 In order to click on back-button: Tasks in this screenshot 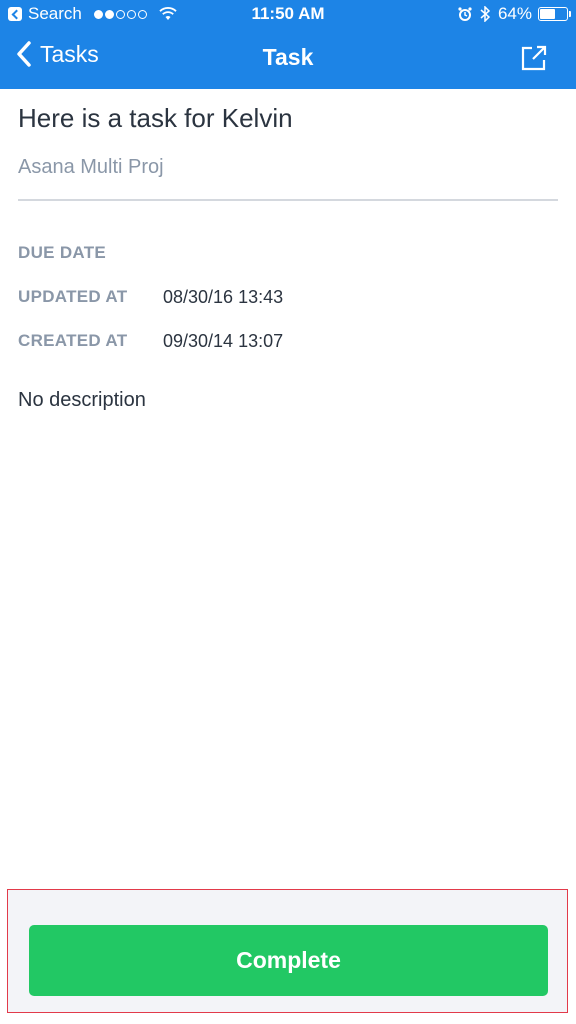, I will do `click(57, 54)`.